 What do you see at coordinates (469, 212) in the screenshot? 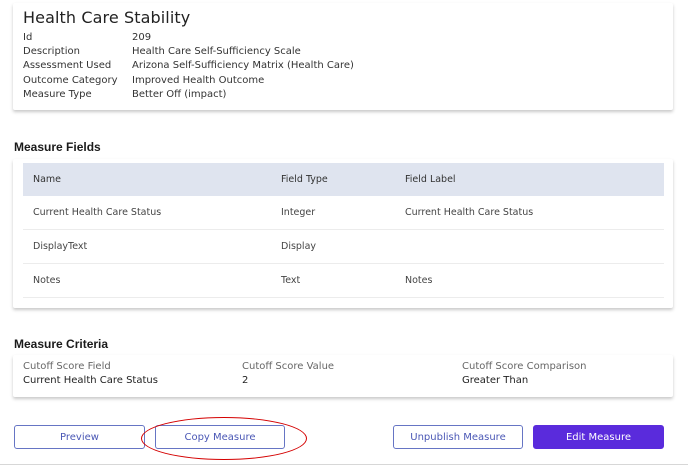
I see `cell-field-label: Current Health Care Status` at bounding box center [469, 212].